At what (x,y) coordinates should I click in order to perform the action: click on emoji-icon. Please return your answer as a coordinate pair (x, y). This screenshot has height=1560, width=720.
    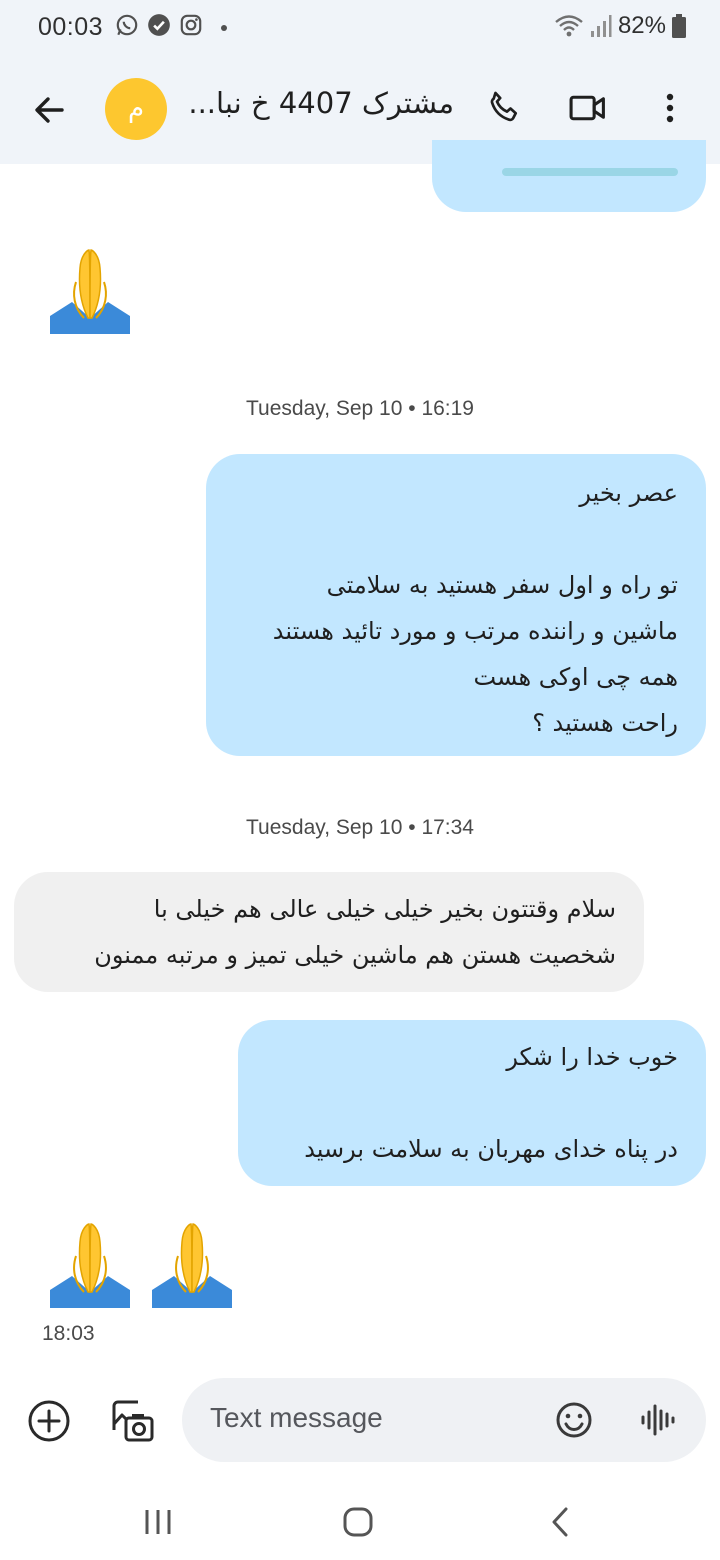
    Looking at the image, I should click on (574, 1420).